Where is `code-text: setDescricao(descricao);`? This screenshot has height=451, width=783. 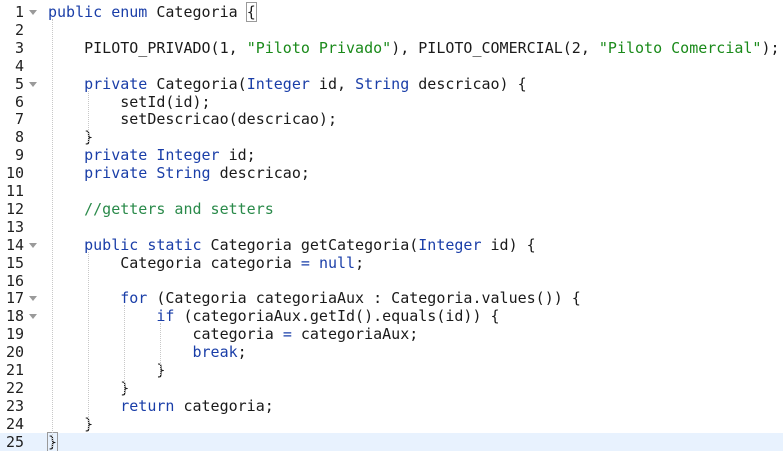
code-text: setDescricao(descricao); is located at coordinates (192, 119).